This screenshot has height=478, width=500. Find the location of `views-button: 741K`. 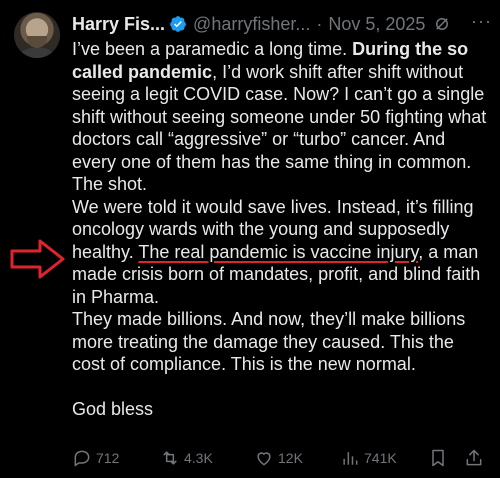

views-button: 741K is located at coordinates (368, 458).